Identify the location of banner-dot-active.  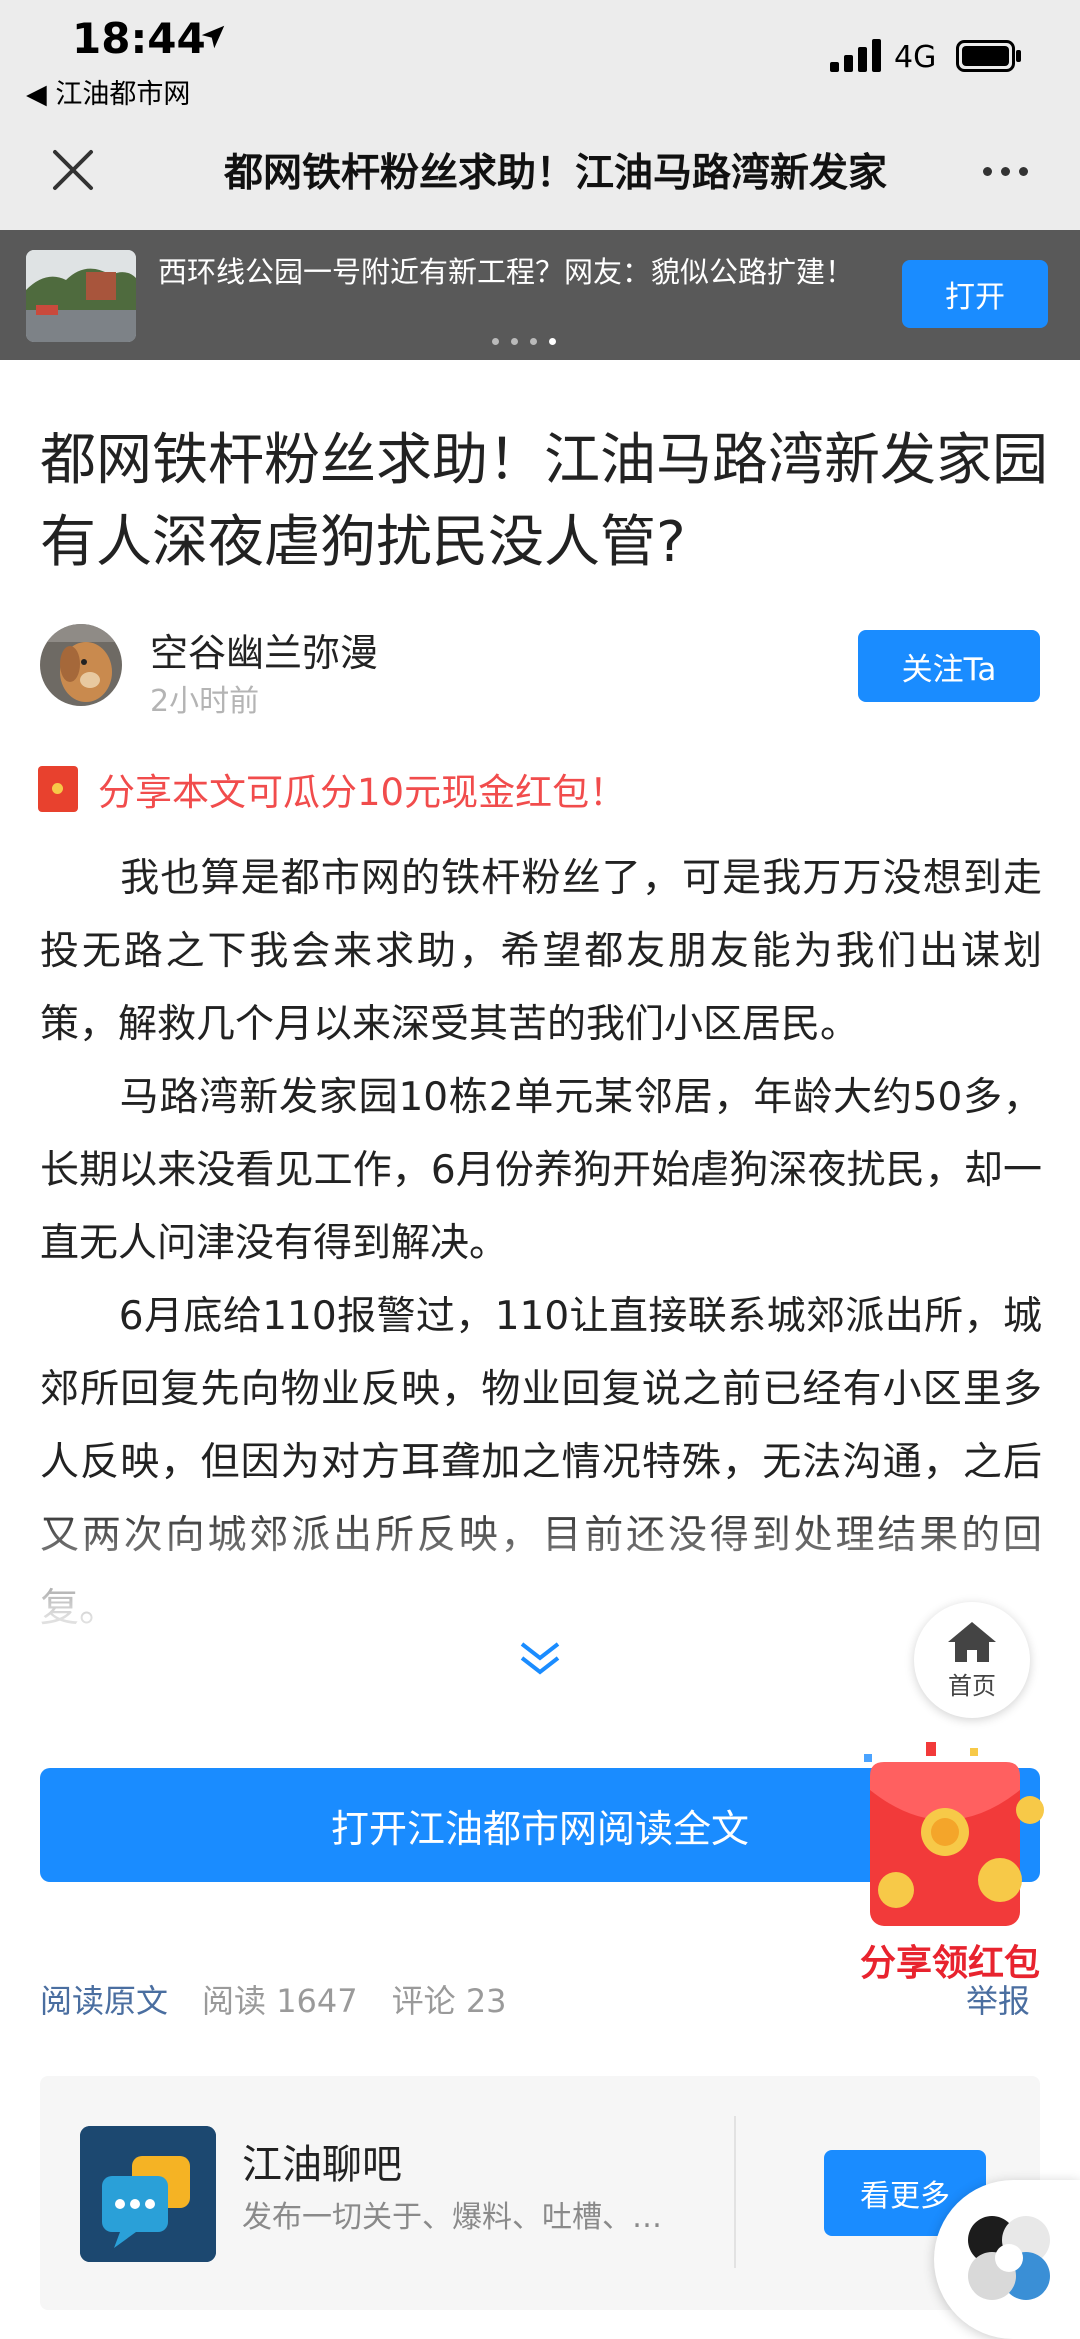
(552, 341).